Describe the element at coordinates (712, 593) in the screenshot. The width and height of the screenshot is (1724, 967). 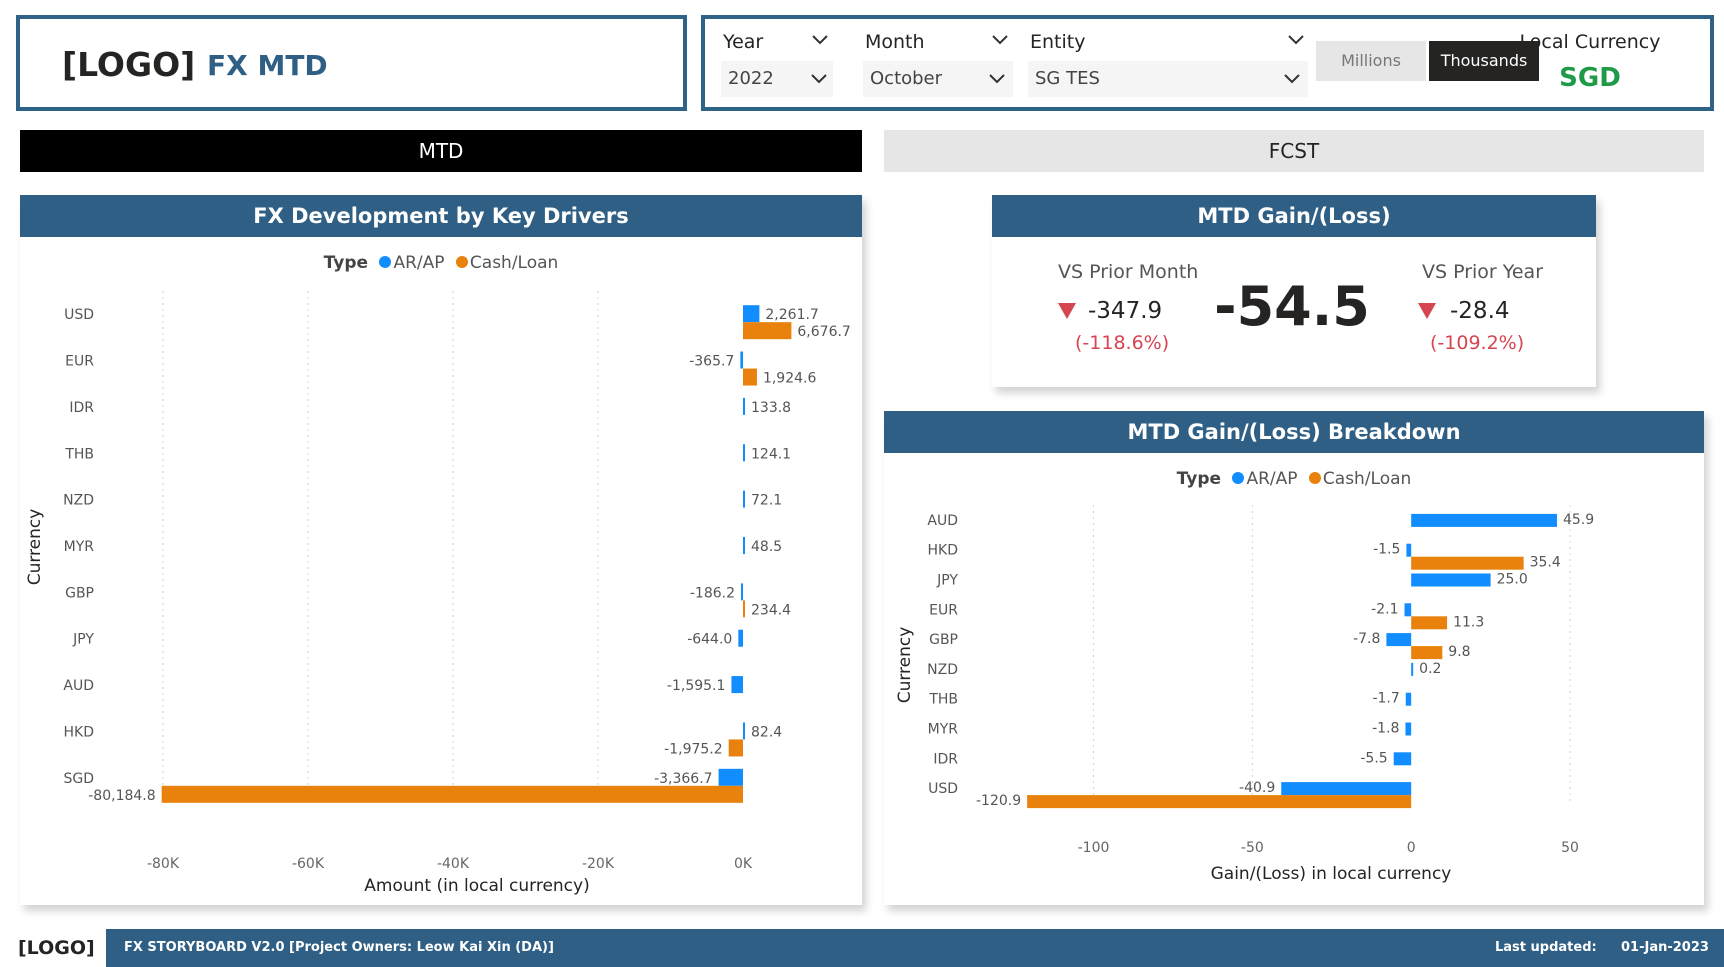
I see `data-label: -186.2` at that location.